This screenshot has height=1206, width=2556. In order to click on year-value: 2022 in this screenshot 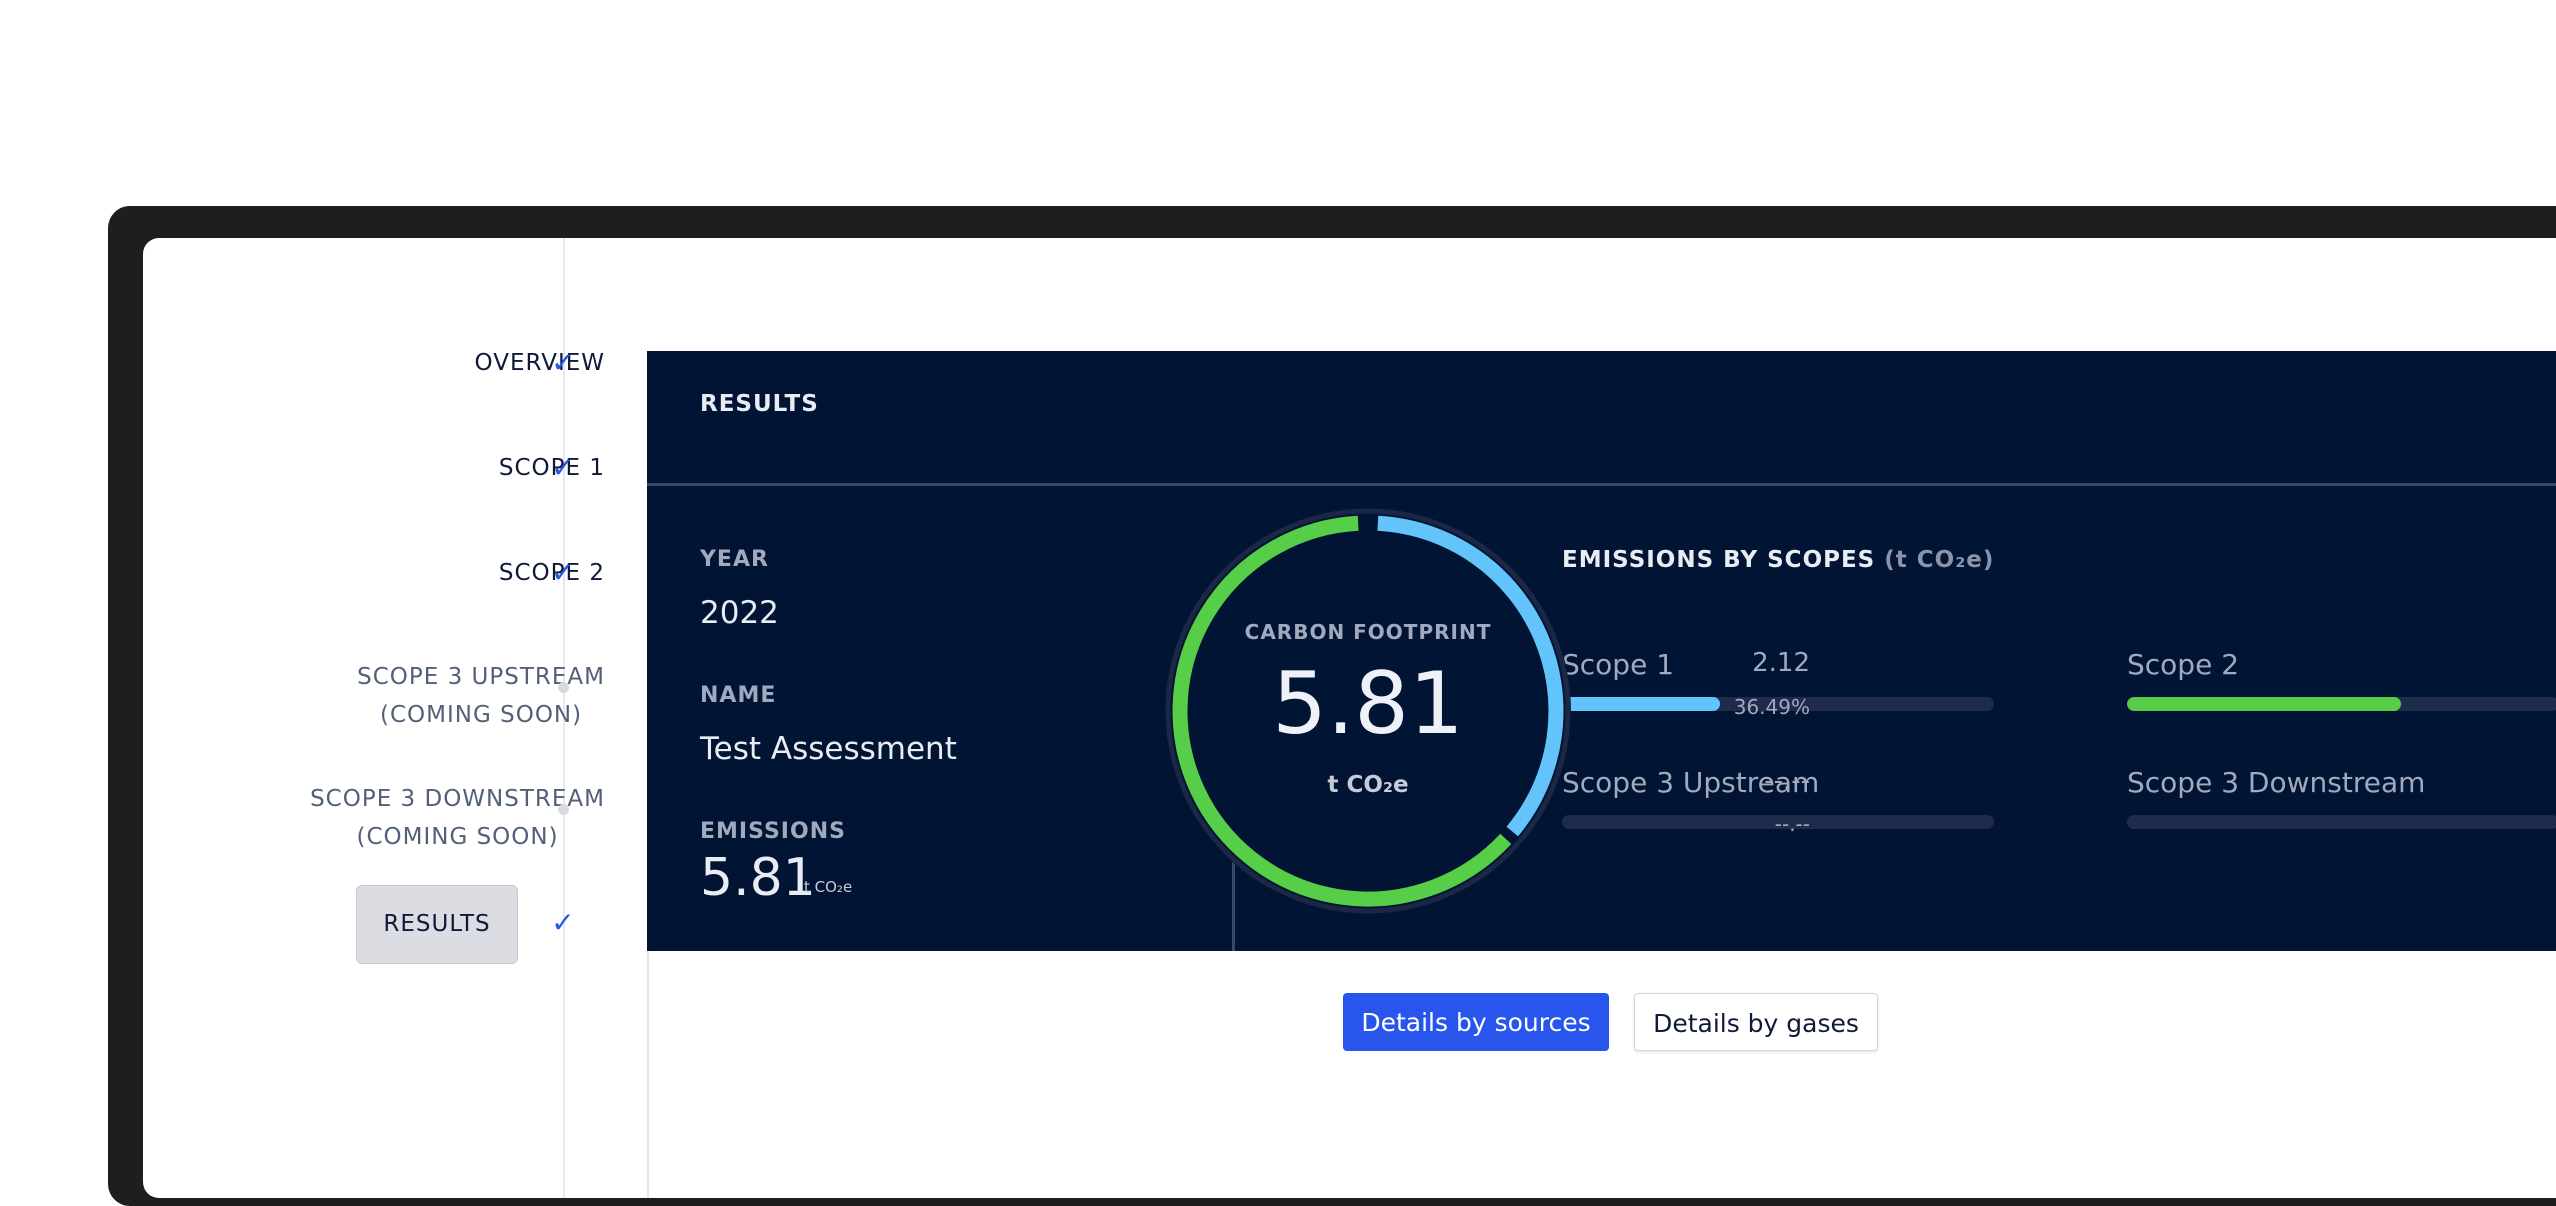, I will do `click(739, 613)`.